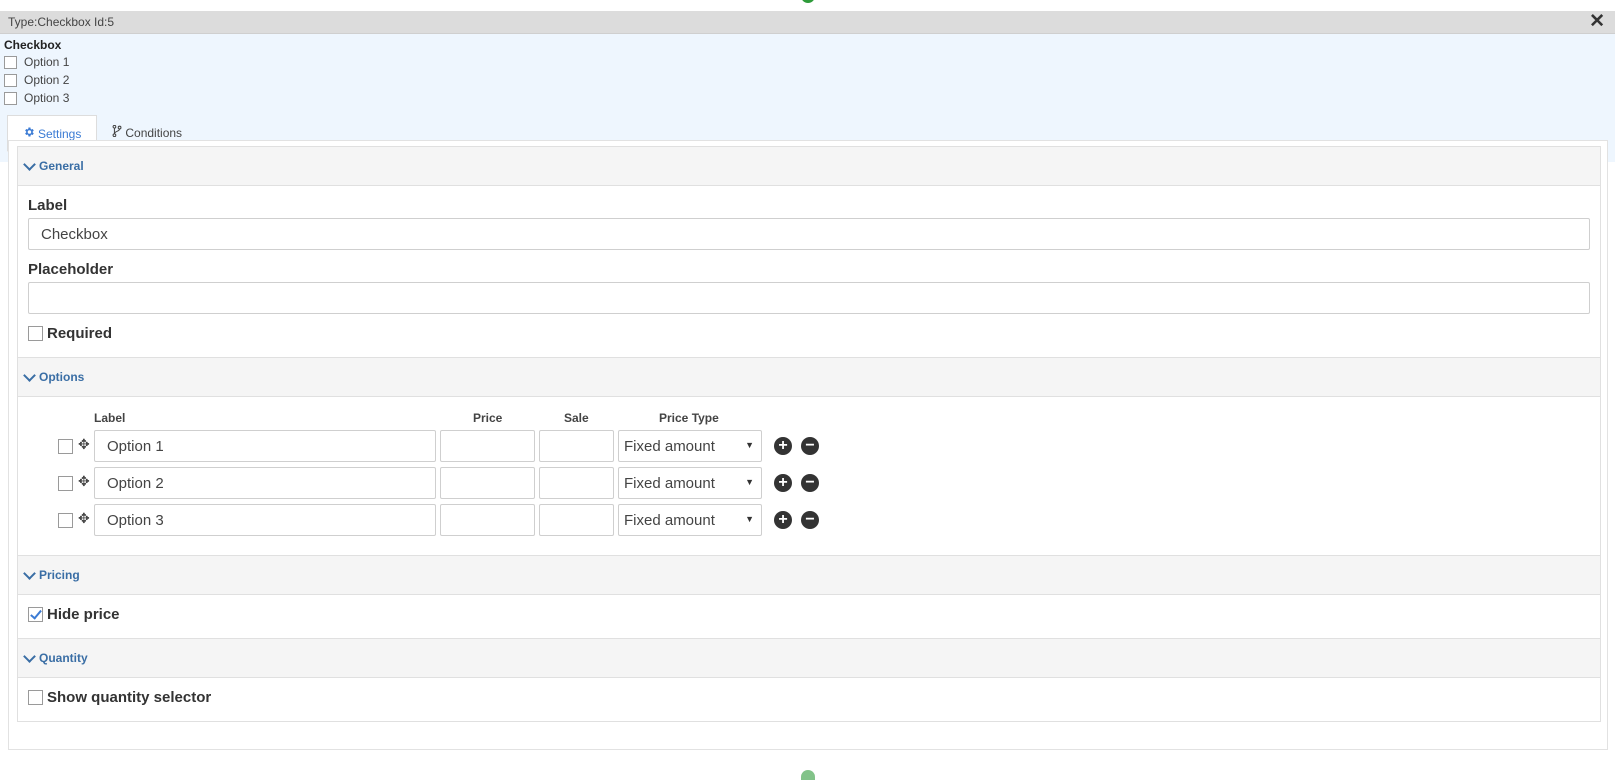  Describe the element at coordinates (60, 133) in the screenshot. I see `tab-settings-label: Settings` at that location.